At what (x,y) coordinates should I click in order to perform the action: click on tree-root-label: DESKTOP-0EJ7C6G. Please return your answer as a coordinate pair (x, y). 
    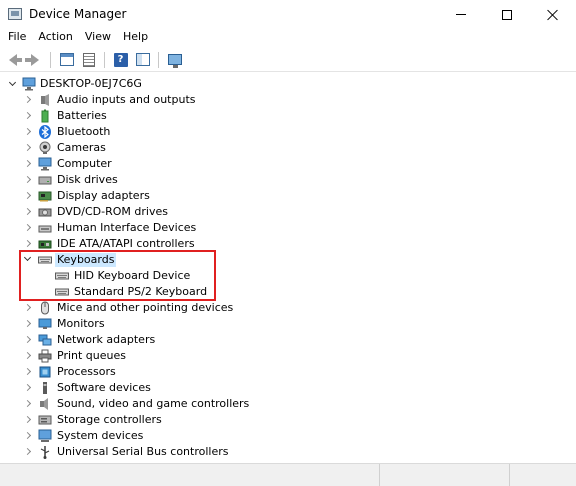
    Looking at the image, I should click on (91, 83).